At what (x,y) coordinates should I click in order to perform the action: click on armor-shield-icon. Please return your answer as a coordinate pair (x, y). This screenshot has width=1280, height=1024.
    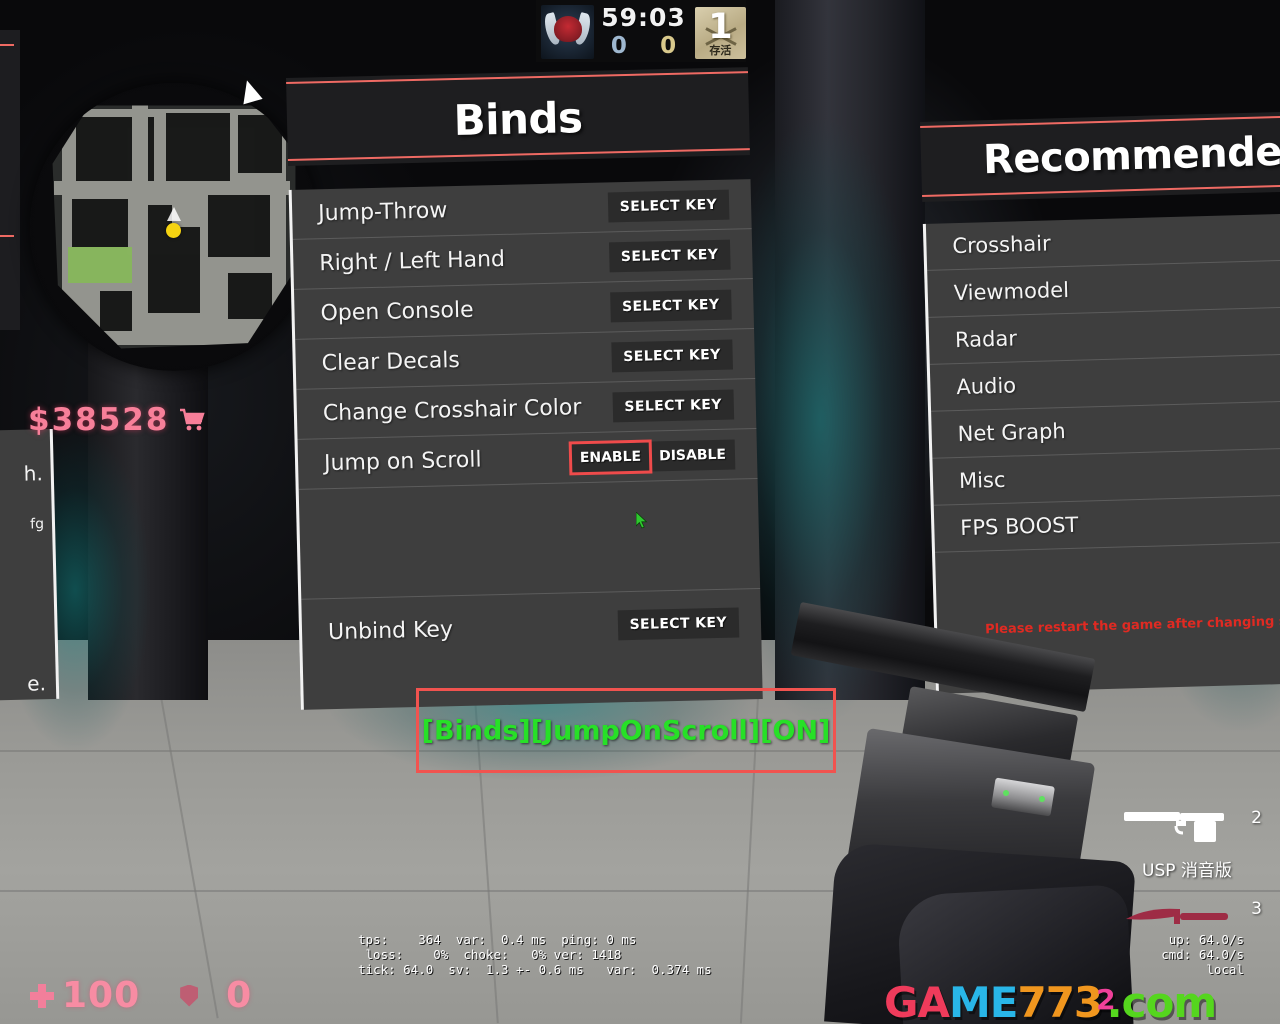
    Looking at the image, I should click on (189, 995).